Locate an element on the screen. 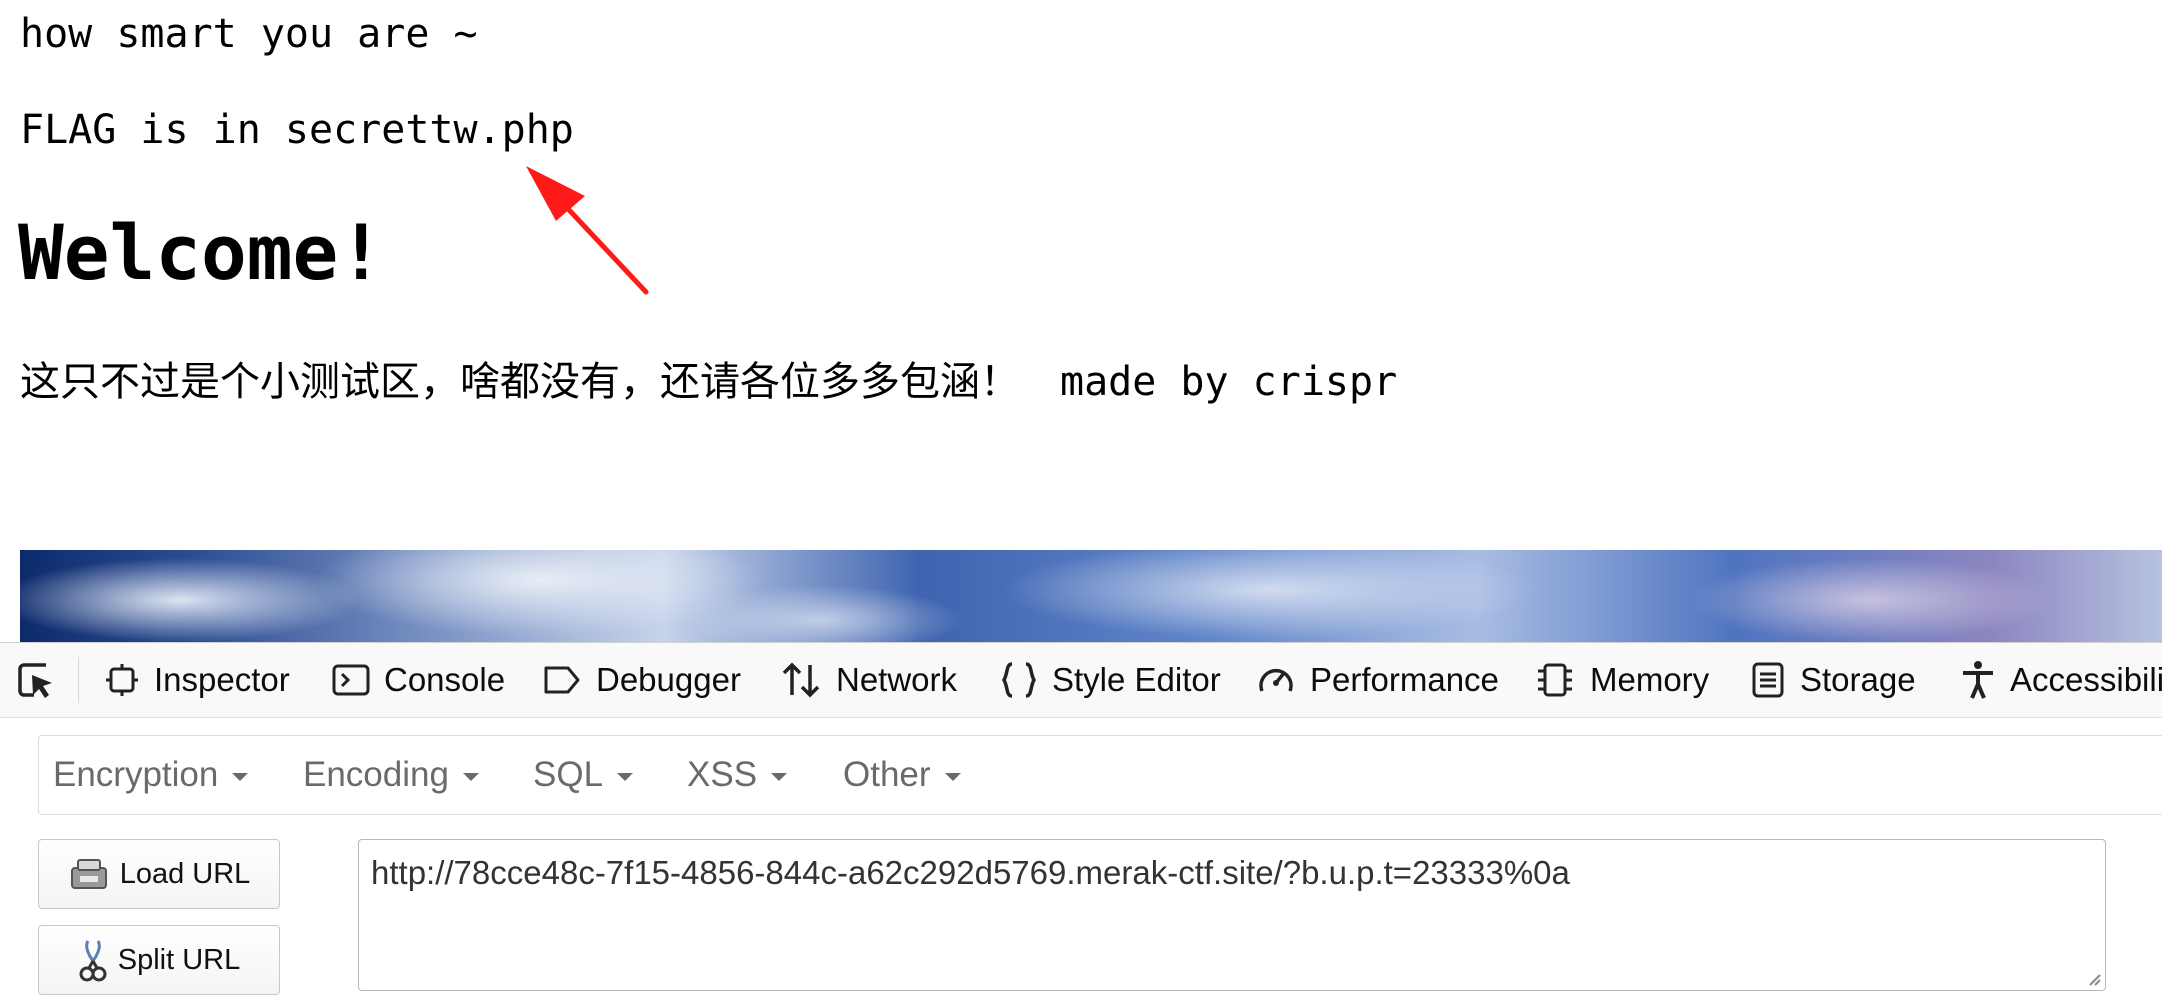 This screenshot has width=2162, height=1004. element-picker-button is located at coordinates (36, 681).